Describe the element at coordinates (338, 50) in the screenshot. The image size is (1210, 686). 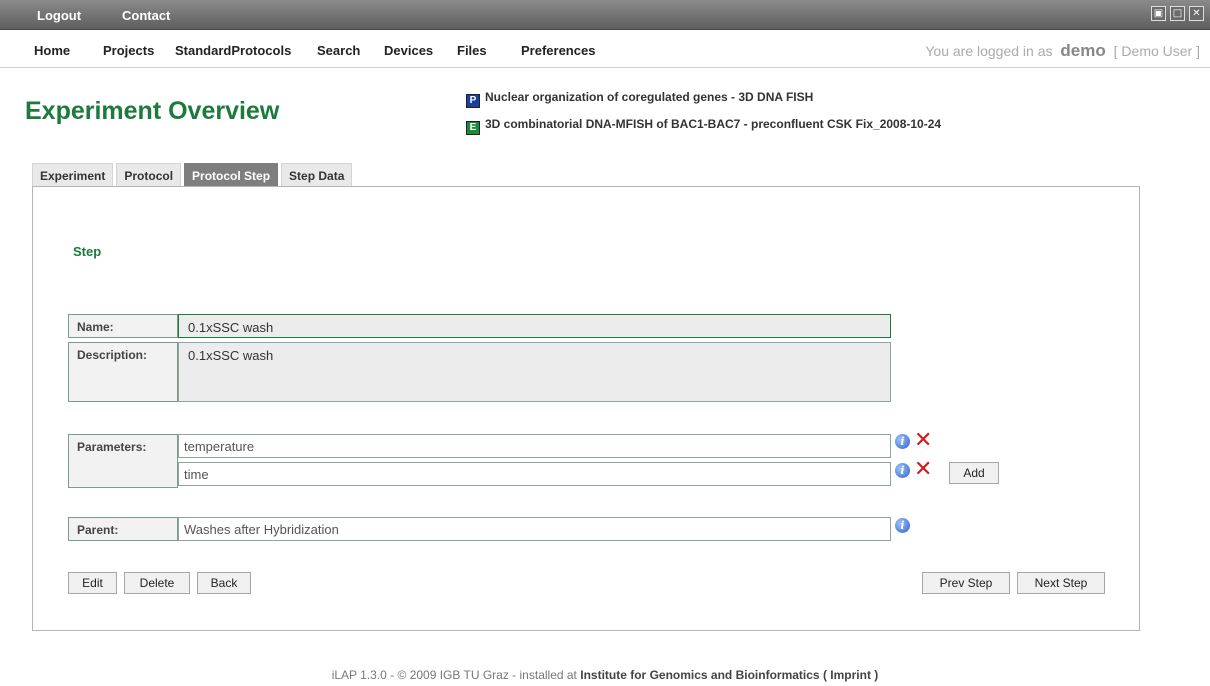
I see `nav-search: Search` at that location.